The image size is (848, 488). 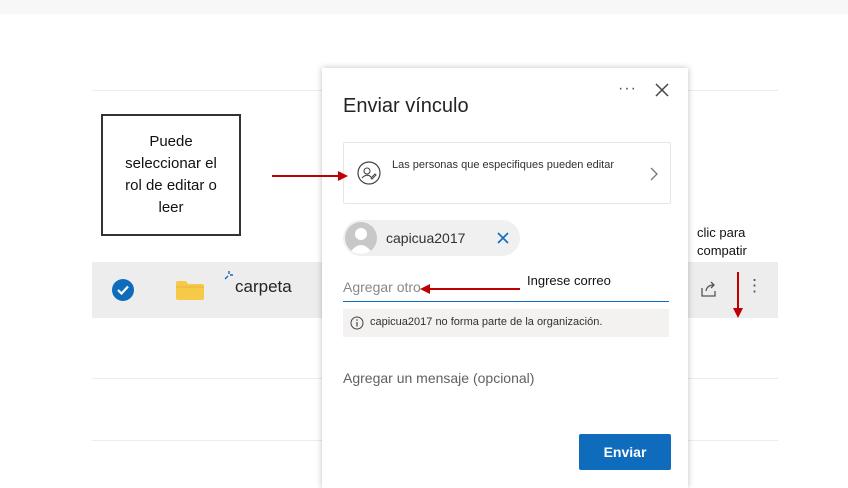 What do you see at coordinates (470, 289) in the screenshot?
I see `arrow-to-email` at bounding box center [470, 289].